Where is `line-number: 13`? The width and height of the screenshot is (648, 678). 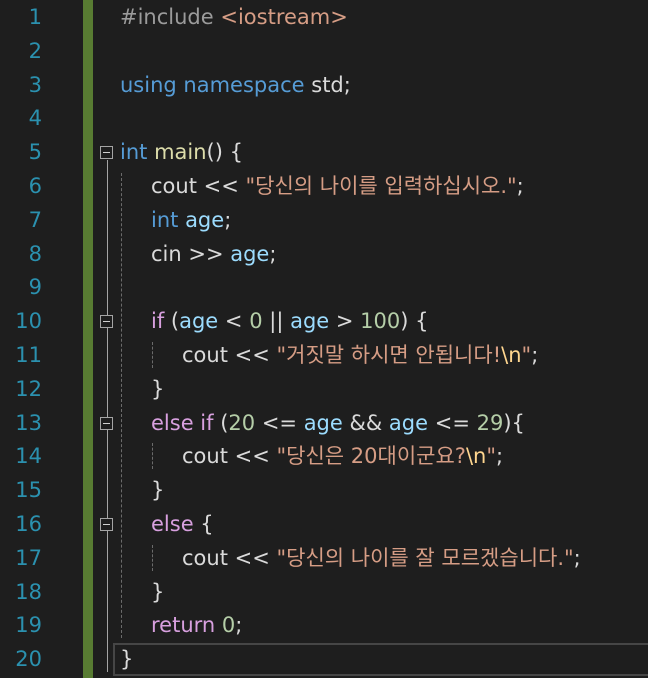
line-number: 13 is located at coordinates (28, 422).